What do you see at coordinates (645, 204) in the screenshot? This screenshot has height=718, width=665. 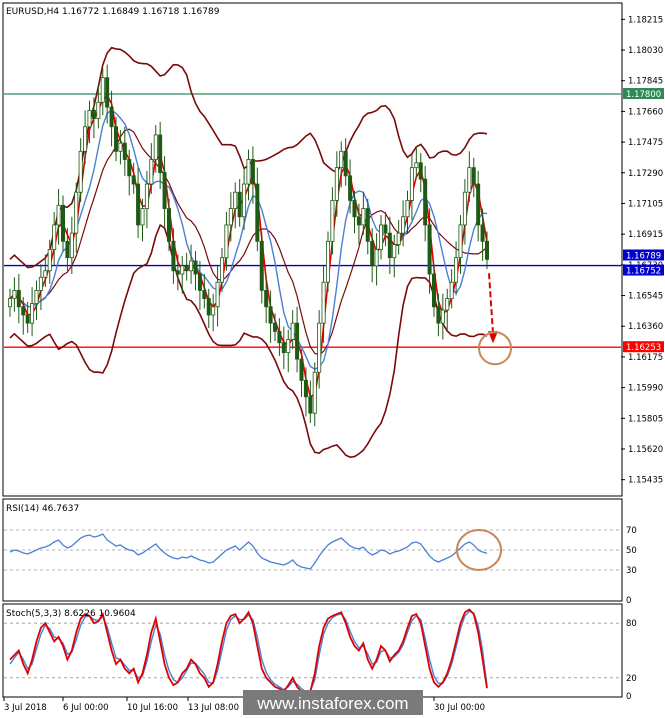 I see `y-tick-label: 1.17105` at bounding box center [645, 204].